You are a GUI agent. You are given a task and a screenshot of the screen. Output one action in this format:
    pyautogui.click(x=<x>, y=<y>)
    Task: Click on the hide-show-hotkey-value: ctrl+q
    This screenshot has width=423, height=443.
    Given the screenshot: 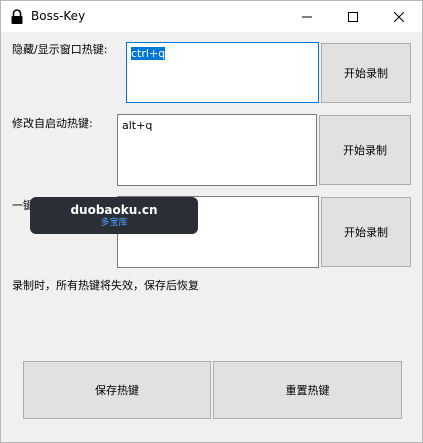 What is the action you would take?
    pyautogui.click(x=148, y=53)
    